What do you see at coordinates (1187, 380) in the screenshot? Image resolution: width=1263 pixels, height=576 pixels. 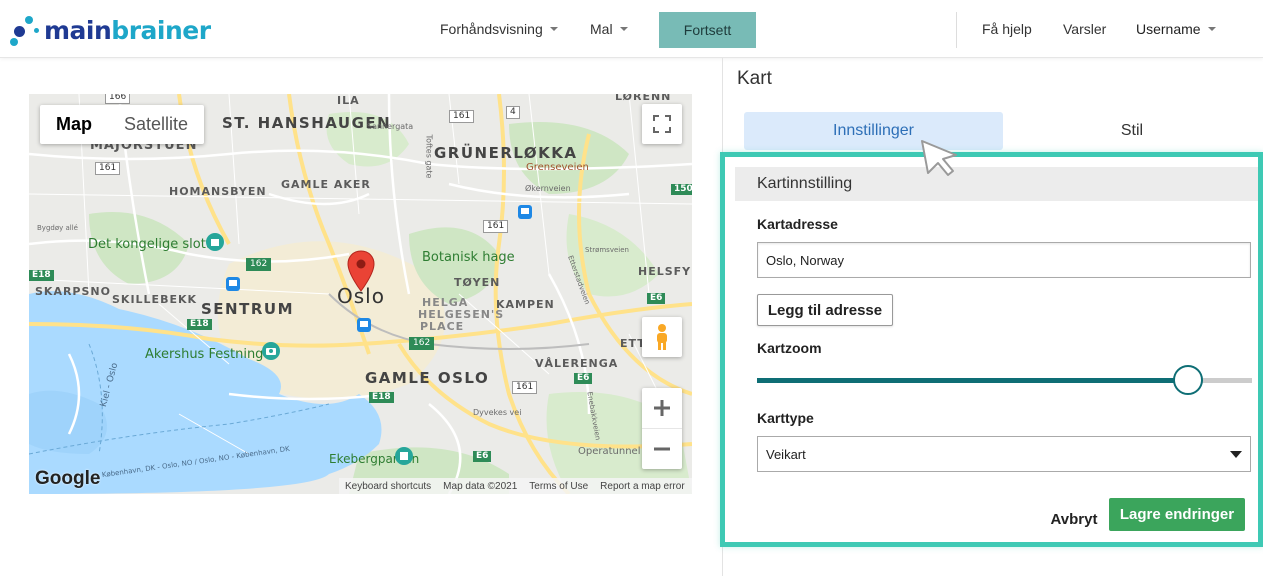 I see `zoom-slider-handle` at bounding box center [1187, 380].